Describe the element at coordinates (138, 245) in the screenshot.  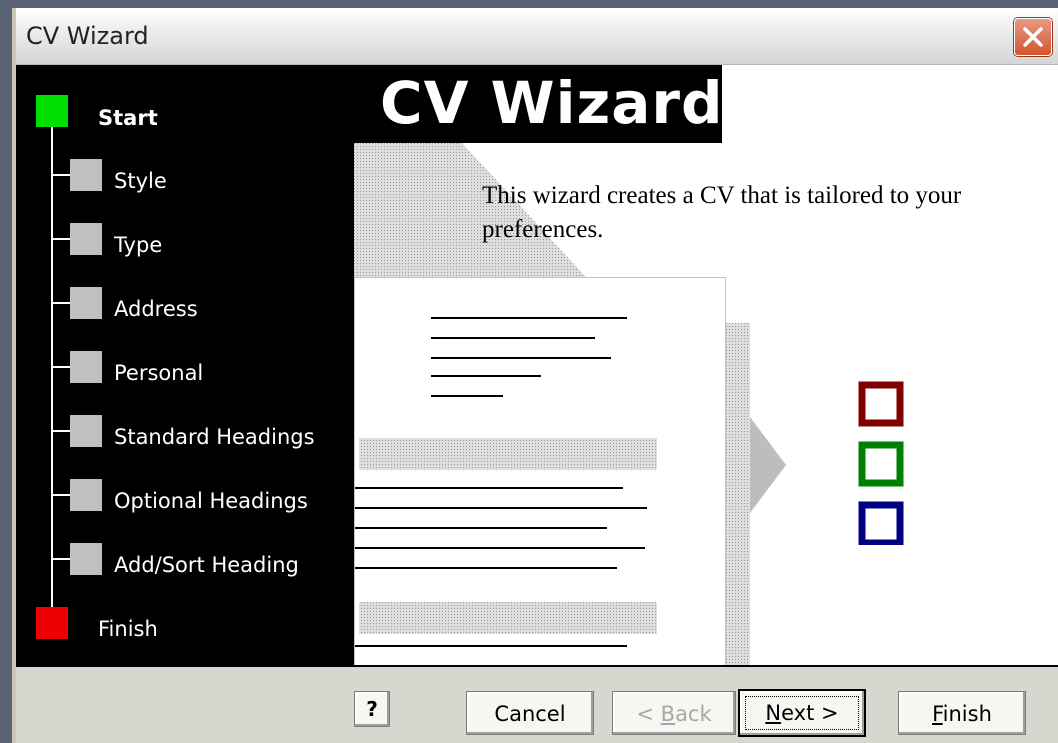
I see `step-type: Type` at that location.